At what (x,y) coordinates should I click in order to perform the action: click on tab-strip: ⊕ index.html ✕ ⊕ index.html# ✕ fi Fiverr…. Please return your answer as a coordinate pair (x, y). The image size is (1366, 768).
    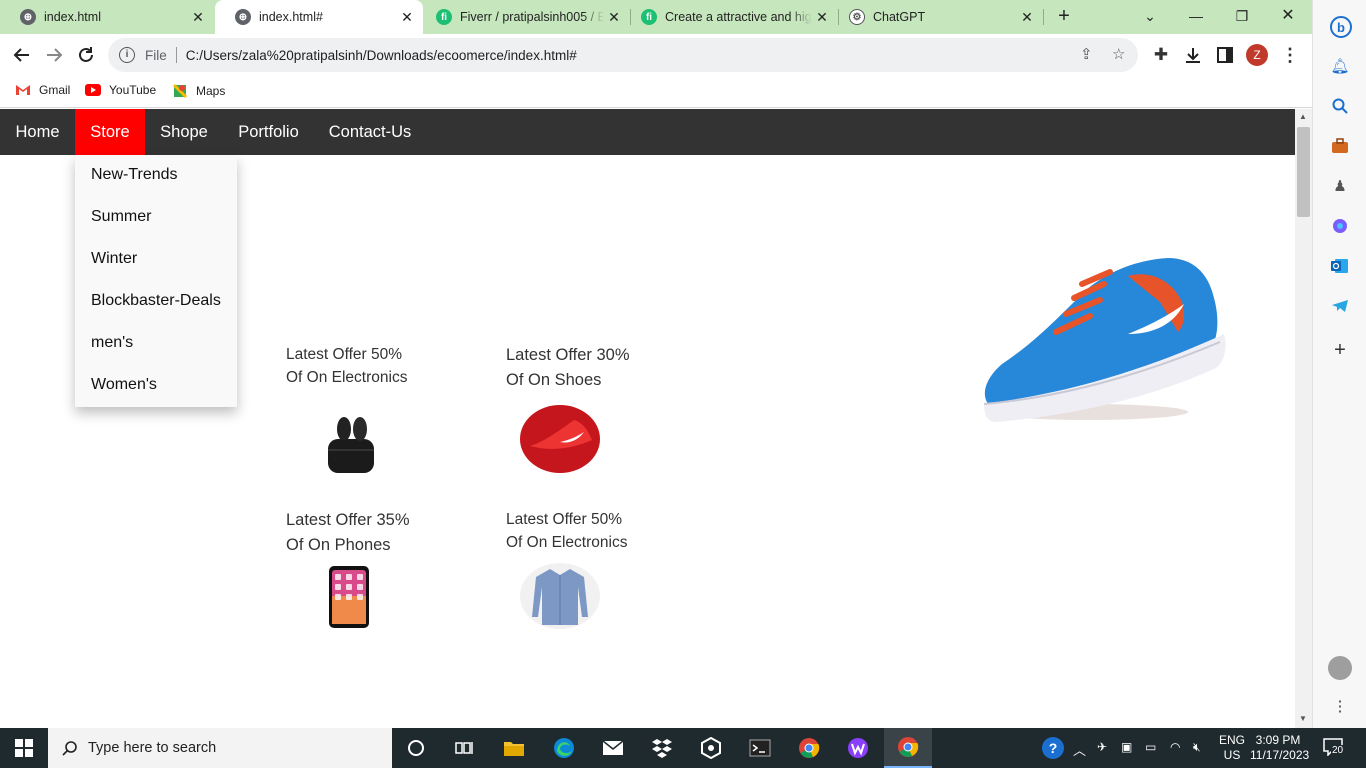
    Looking at the image, I should click on (656, 17).